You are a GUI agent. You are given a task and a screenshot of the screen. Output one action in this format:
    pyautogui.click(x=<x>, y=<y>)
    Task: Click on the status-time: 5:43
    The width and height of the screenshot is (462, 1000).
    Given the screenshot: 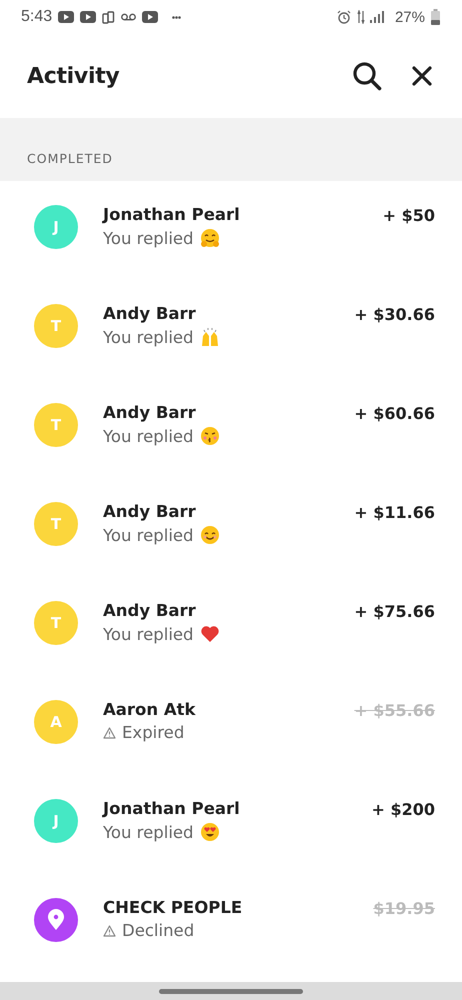 What is the action you would take?
    pyautogui.click(x=36, y=17)
    